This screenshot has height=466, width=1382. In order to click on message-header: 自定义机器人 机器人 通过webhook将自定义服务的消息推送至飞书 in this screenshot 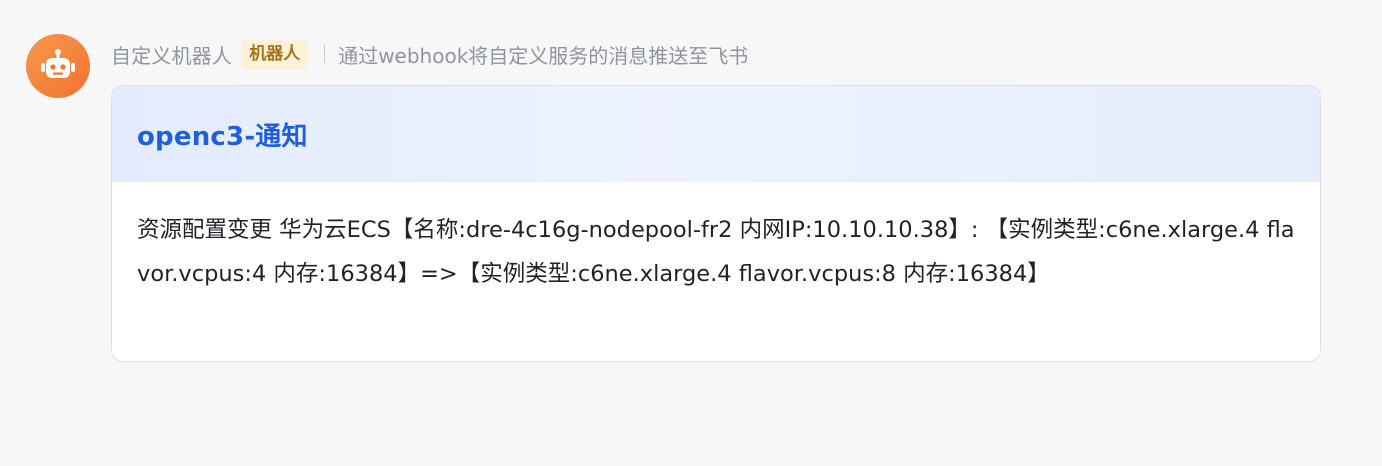, I will do `click(429, 54)`.